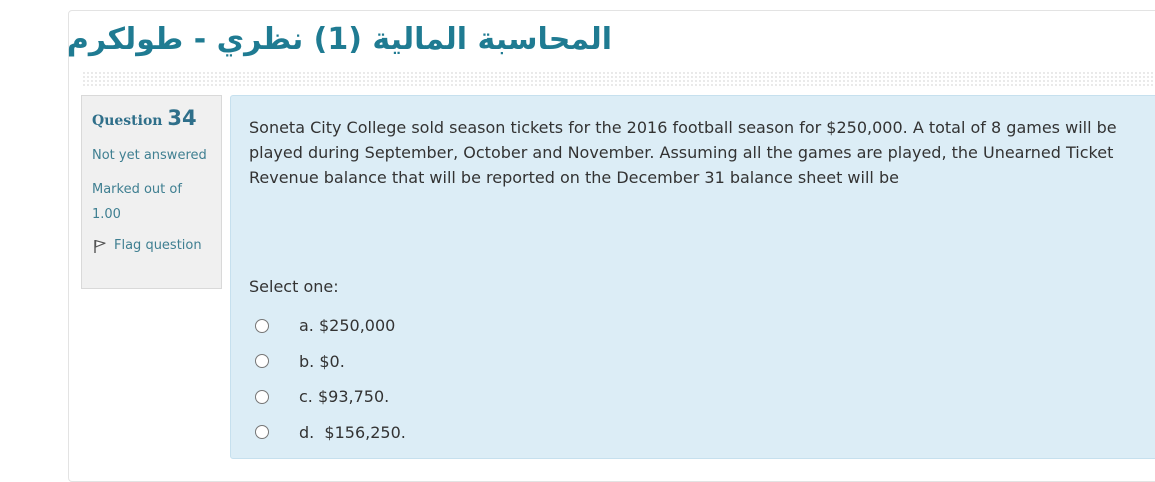 The width and height of the screenshot is (1155, 482). What do you see at coordinates (344, 396) in the screenshot?
I see `answer-label: c. $93,750.` at bounding box center [344, 396].